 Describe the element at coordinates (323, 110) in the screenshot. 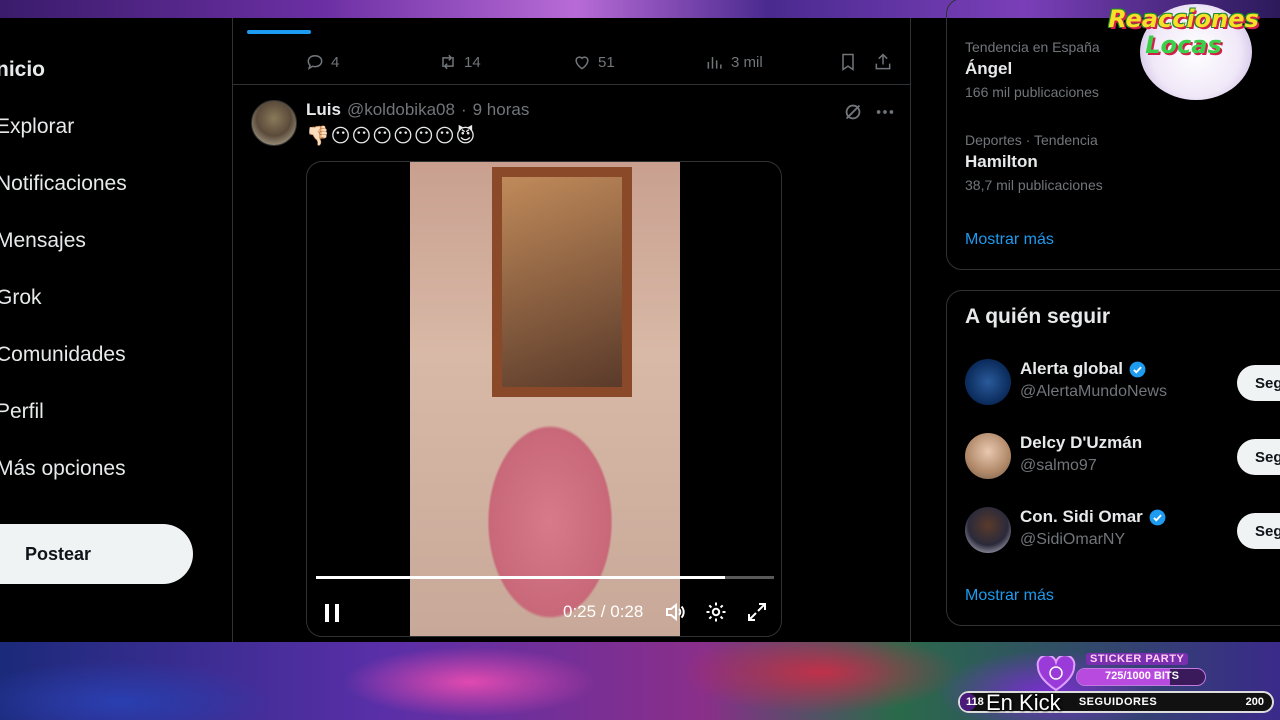

I see `author-name: Luis` at that location.